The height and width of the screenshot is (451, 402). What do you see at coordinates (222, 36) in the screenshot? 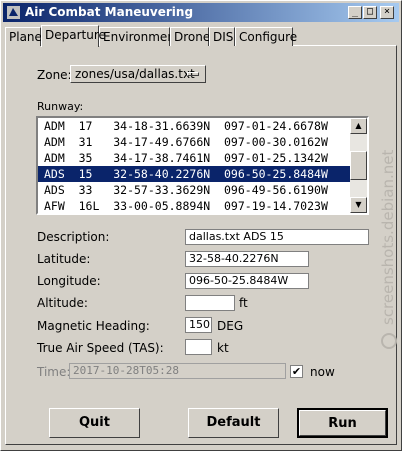
I see `tab-dis: DIS` at bounding box center [222, 36].